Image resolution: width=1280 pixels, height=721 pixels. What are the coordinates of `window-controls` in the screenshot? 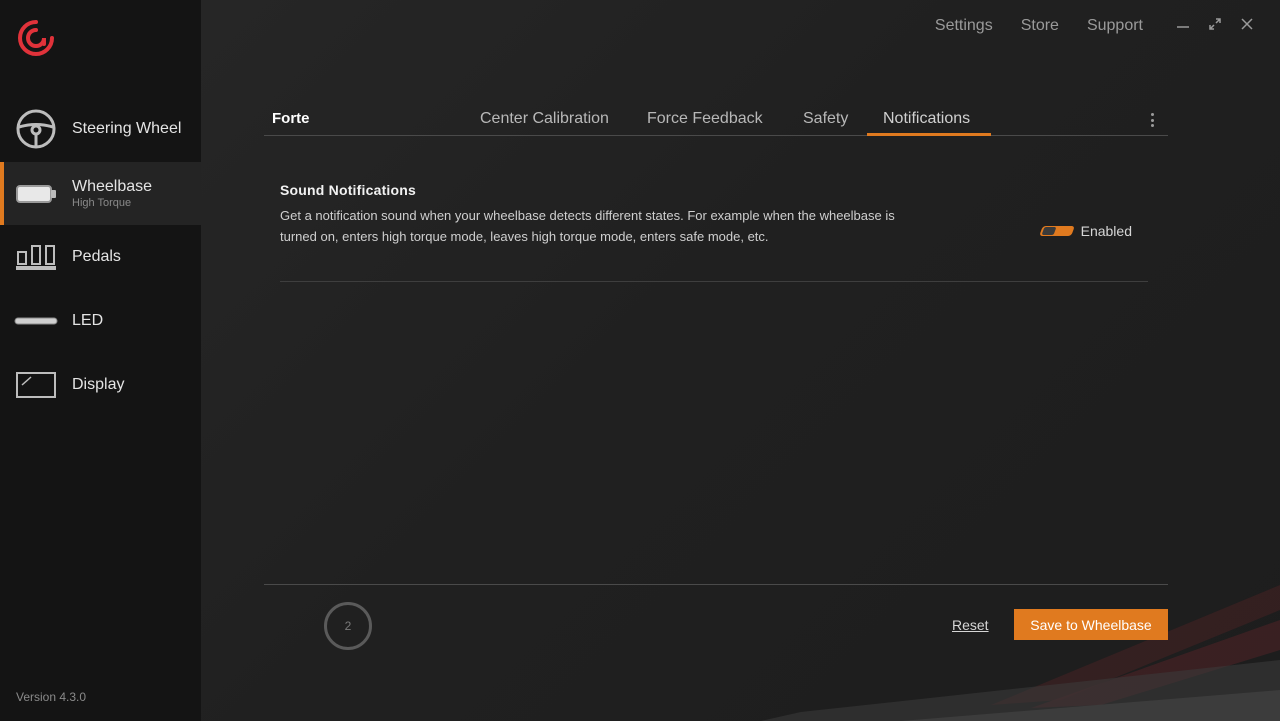 It's located at (1215, 24).